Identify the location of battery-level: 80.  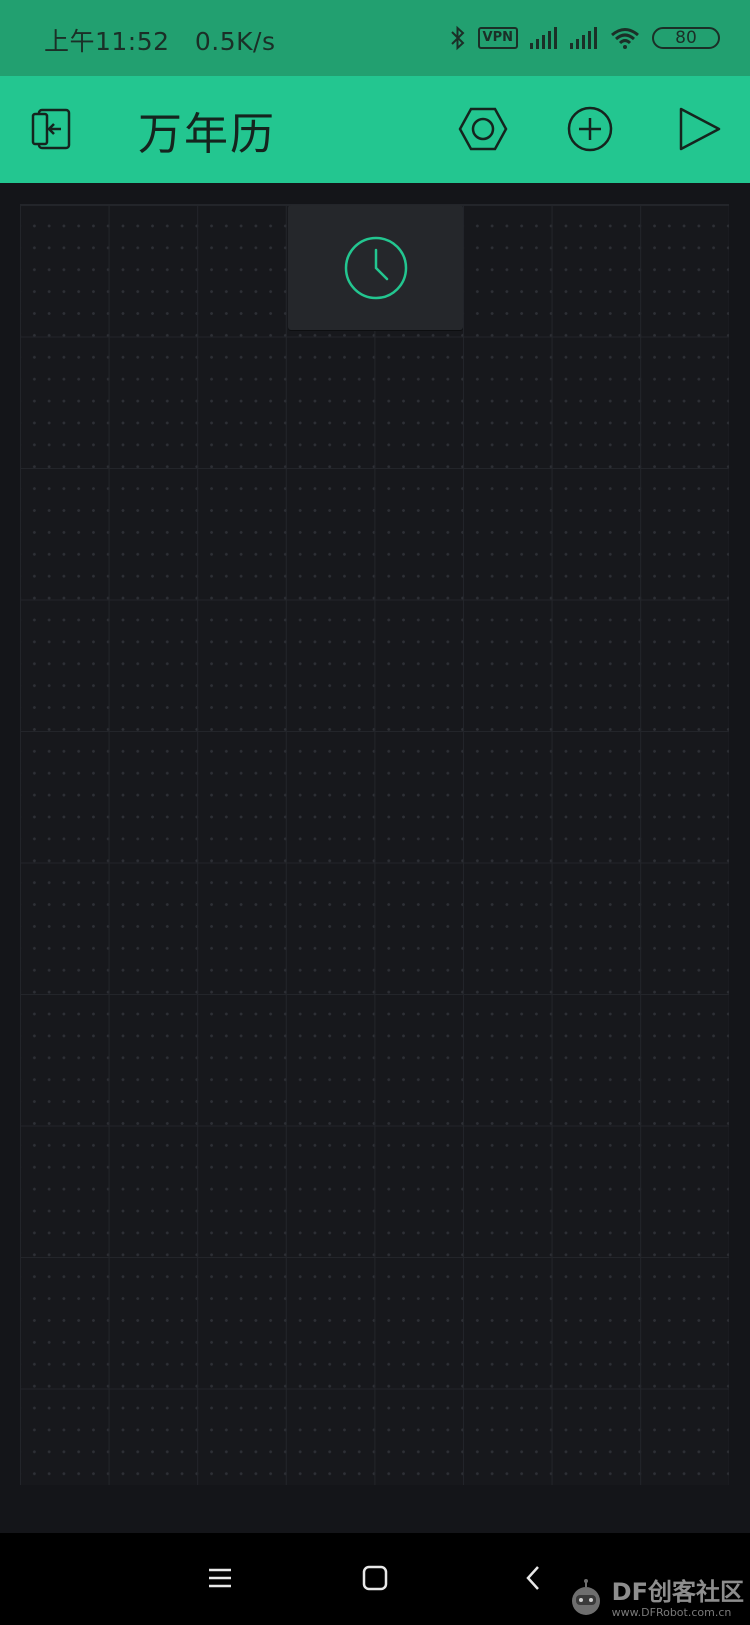
(686, 38).